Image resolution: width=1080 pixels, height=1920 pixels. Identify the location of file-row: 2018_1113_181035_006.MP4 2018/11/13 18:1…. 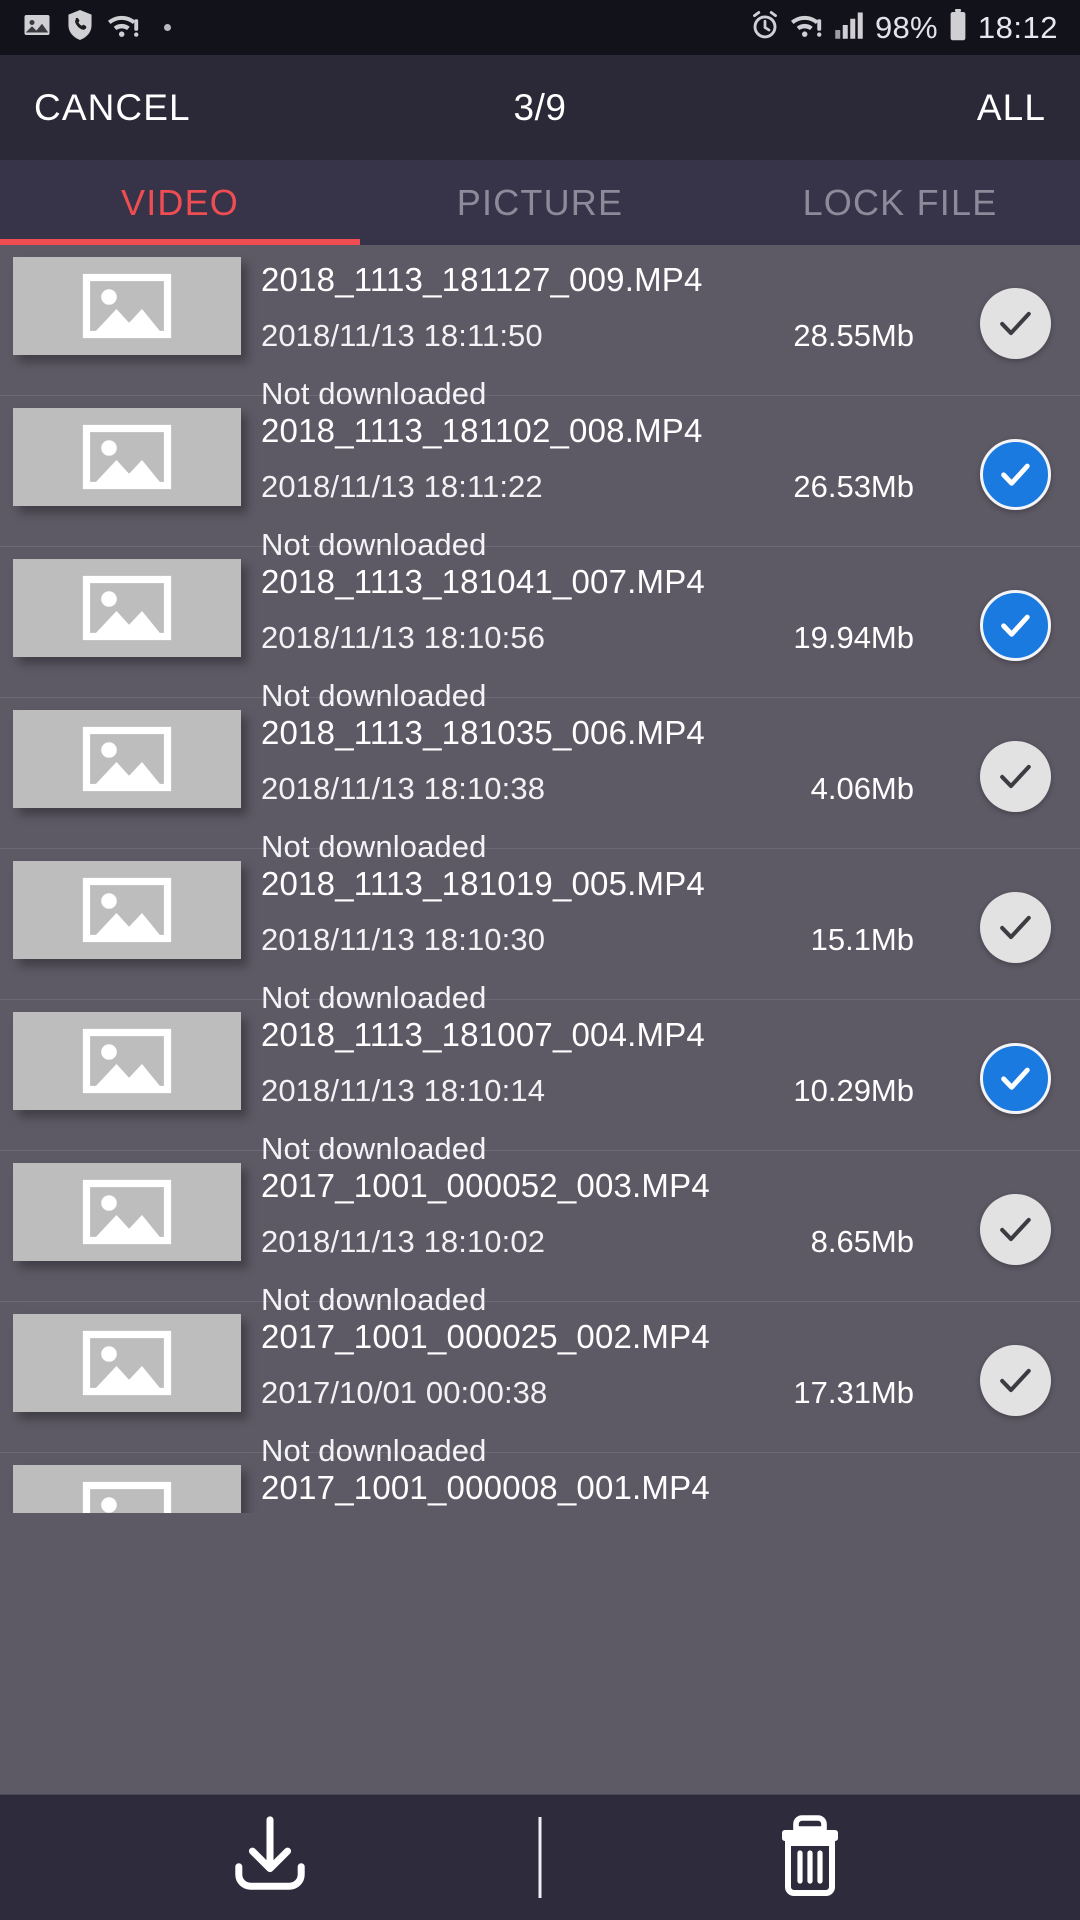
(540, 781).